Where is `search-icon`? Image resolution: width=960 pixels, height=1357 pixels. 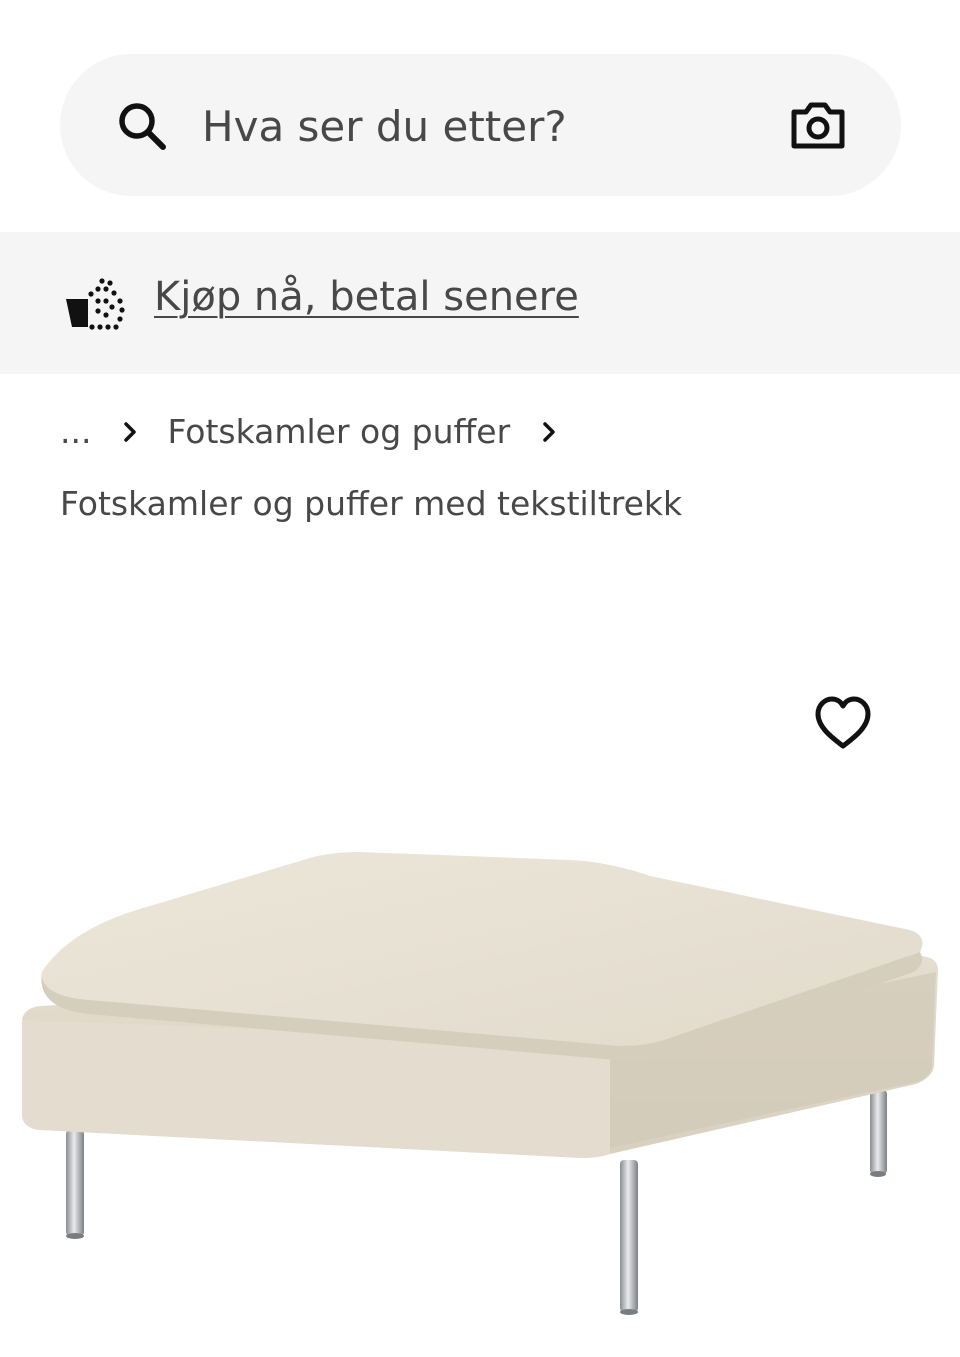 search-icon is located at coordinates (142, 126).